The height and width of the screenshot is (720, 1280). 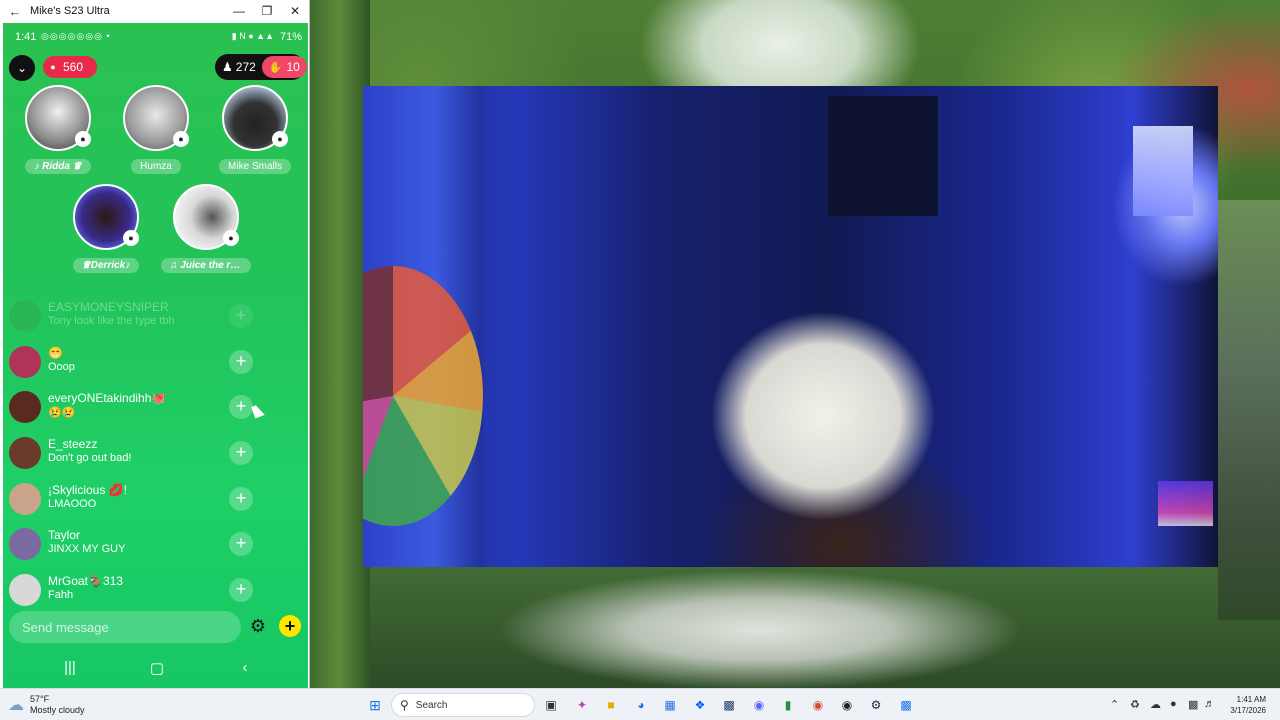 I want to click on tray-app-icon: ♻, so click(x=1135, y=704).